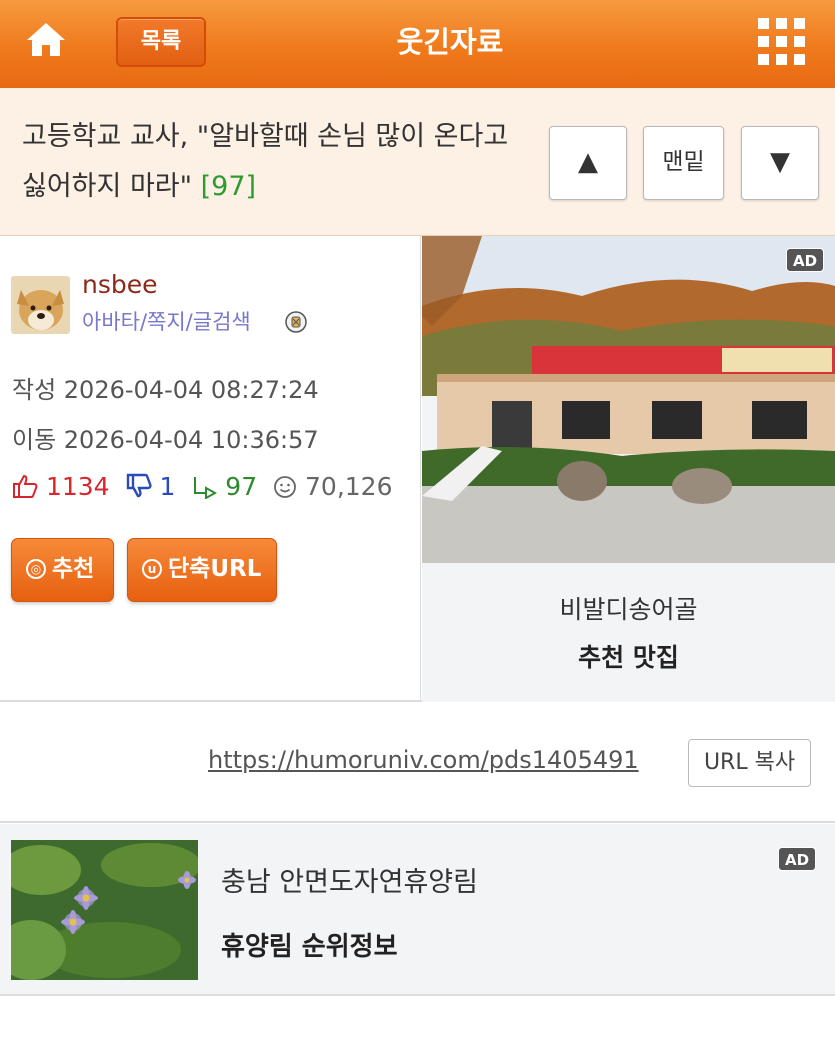 The image size is (835, 1041). I want to click on forest-ad-desc: 휴양림 순위정보, so click(309, 944).